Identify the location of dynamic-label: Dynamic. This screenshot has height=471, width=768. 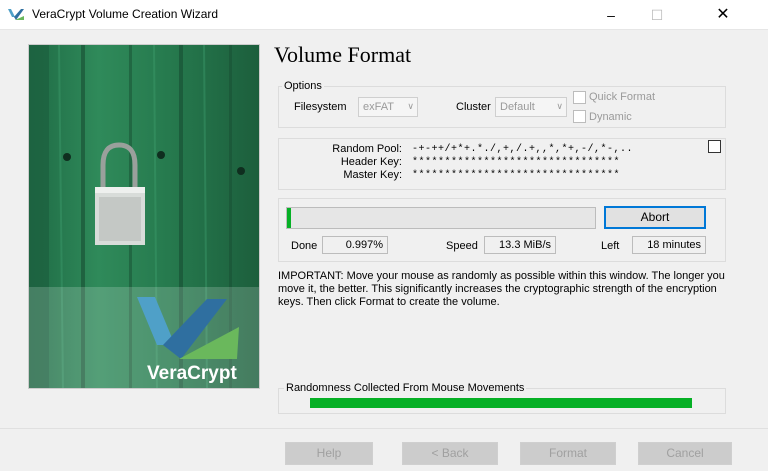
(610, 117).